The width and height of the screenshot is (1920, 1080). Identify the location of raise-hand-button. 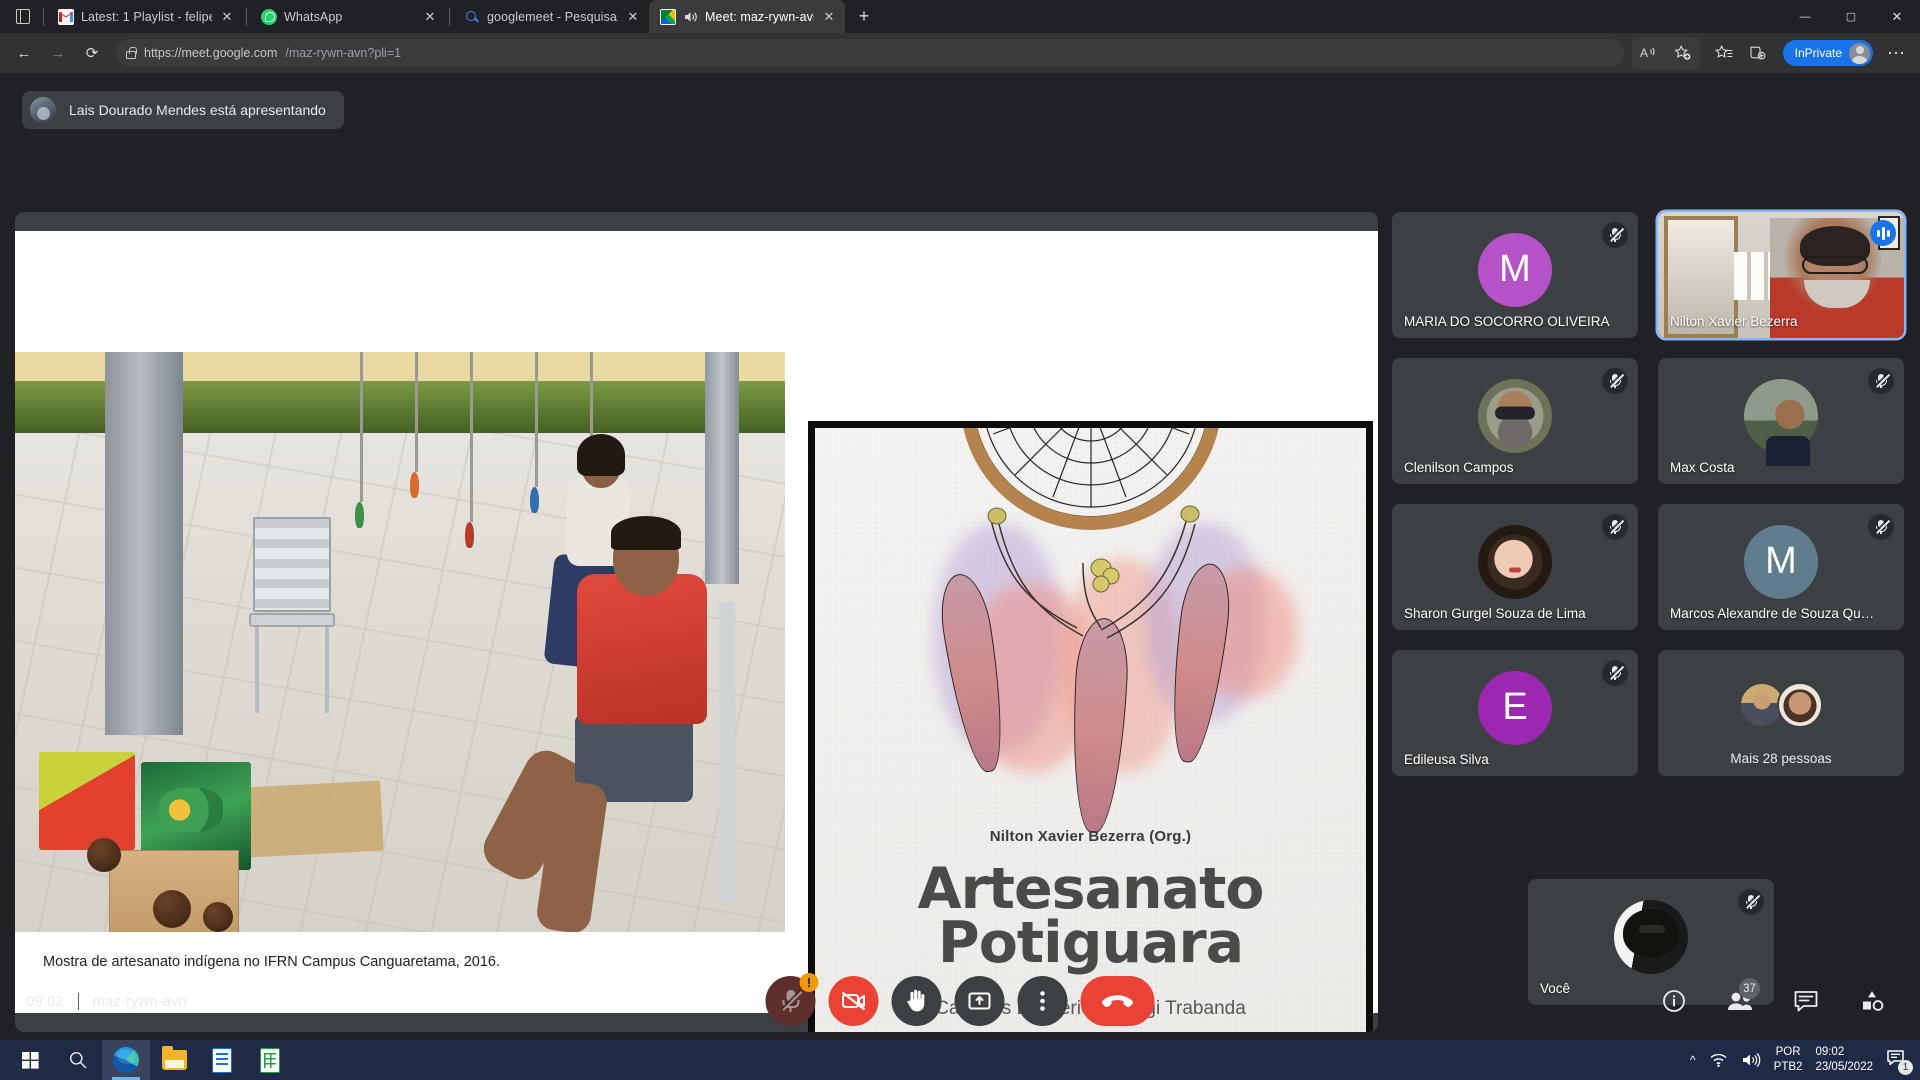
(916, 1001).